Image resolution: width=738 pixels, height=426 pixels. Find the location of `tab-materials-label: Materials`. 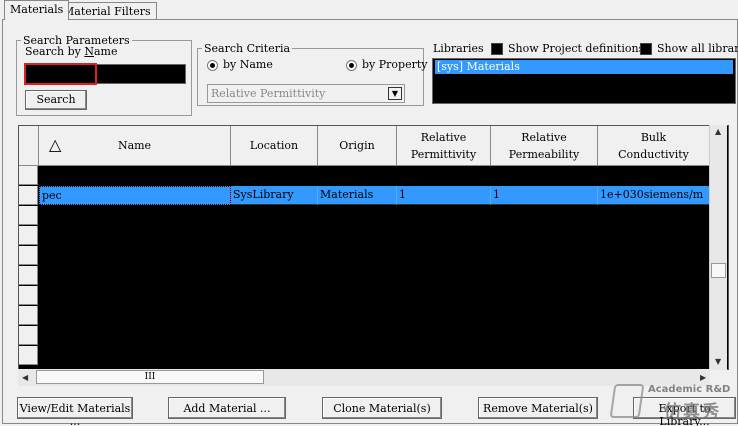

tab-materials-label: Materials is located at coordinates (37, 9).